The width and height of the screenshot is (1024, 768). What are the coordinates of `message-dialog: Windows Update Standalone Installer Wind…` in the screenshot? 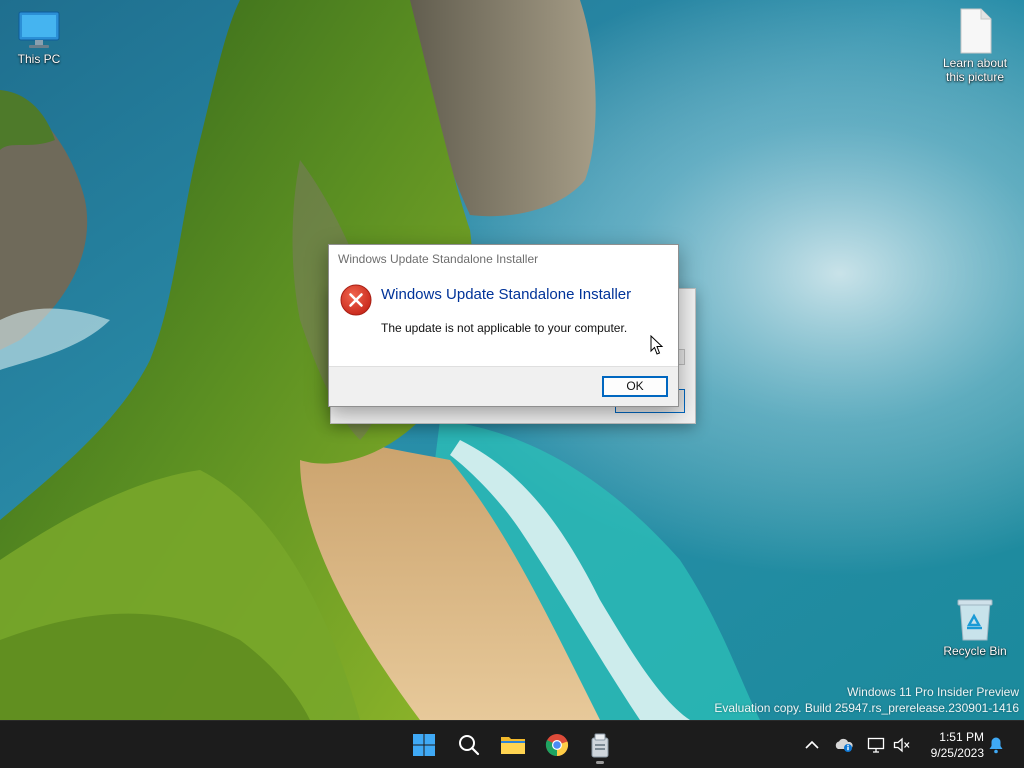 It's located at (503, 325).